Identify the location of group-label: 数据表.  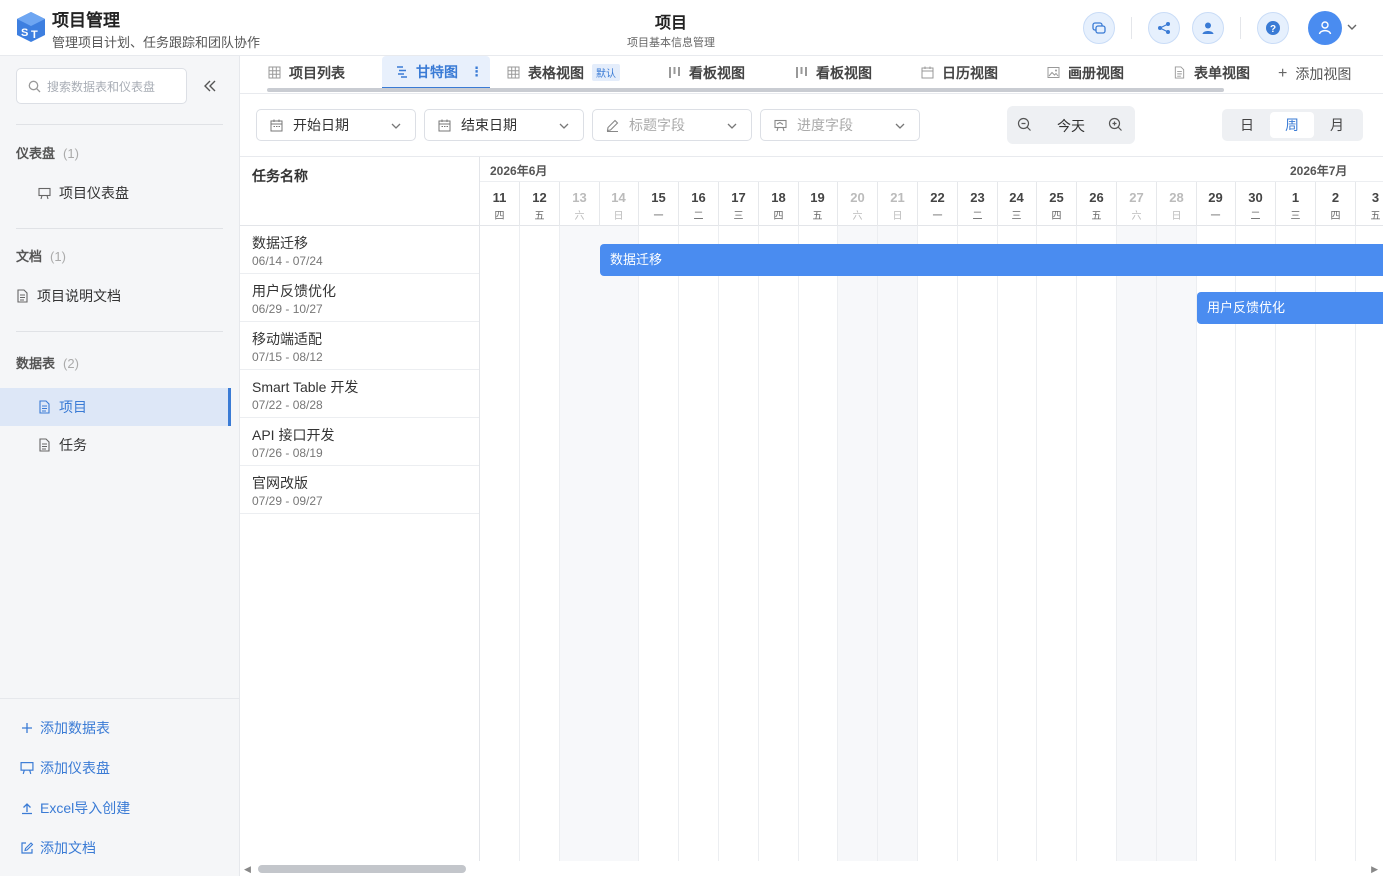
(36, 363).